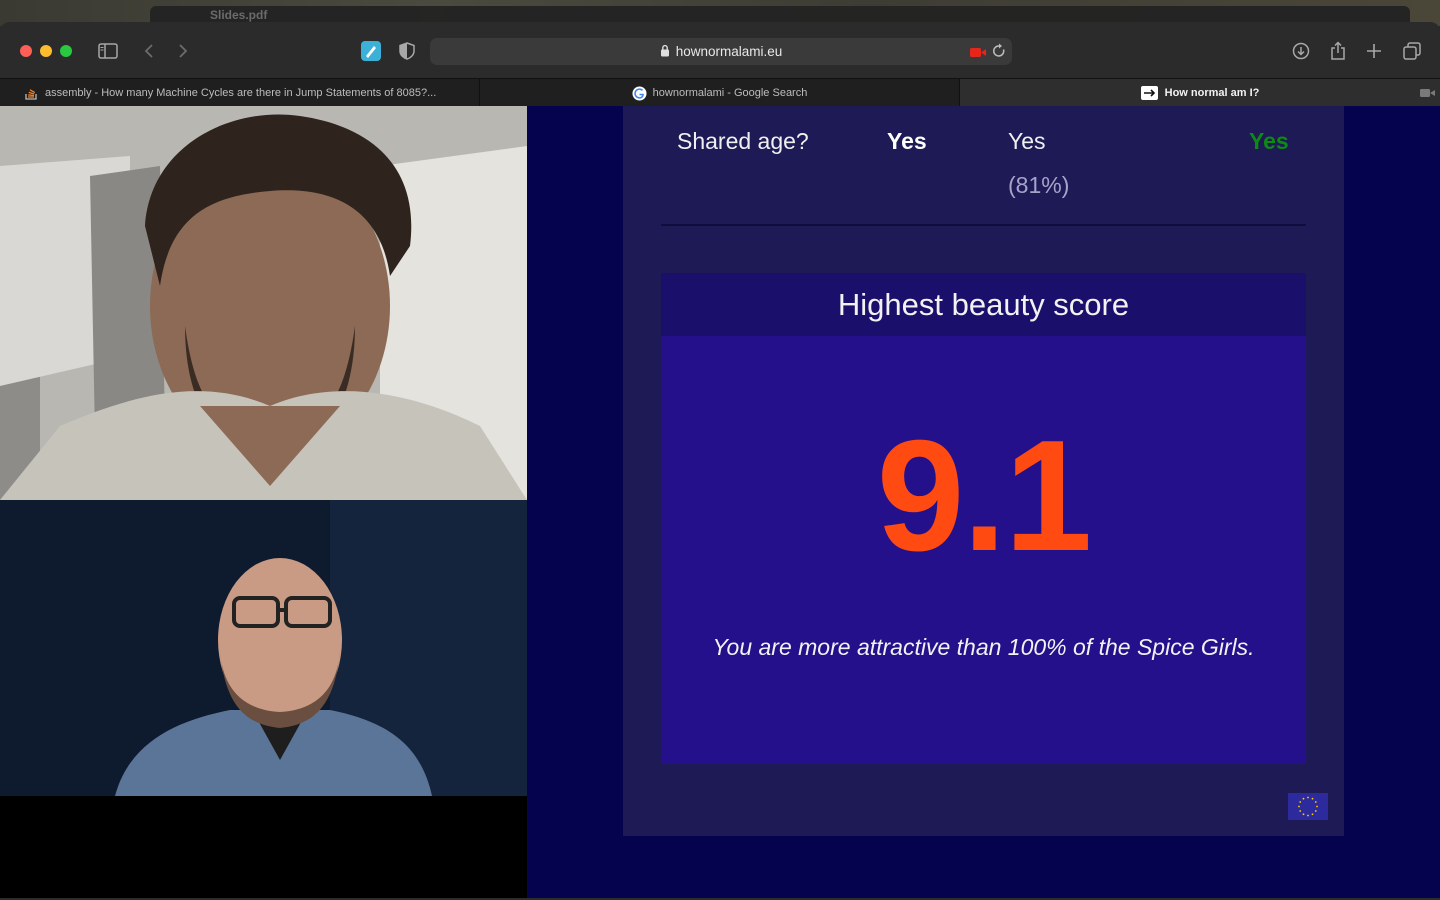  What do you see at coordinates (665, 52) in the screenshot?
I see `lock-icon` at bounding box center [665, 52].